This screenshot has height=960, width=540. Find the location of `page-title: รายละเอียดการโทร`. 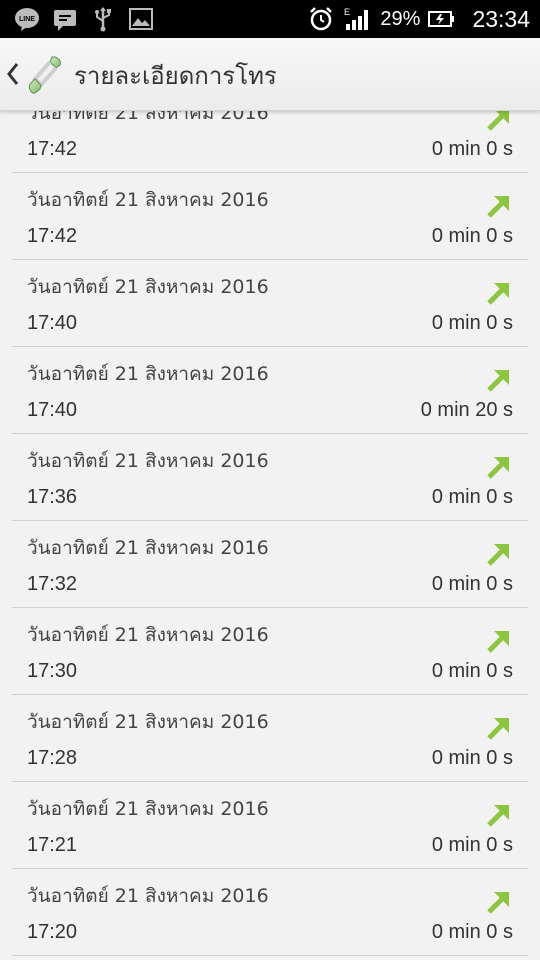

page-title: รายละเอียดการโทร is located at coordinates (175, 76).